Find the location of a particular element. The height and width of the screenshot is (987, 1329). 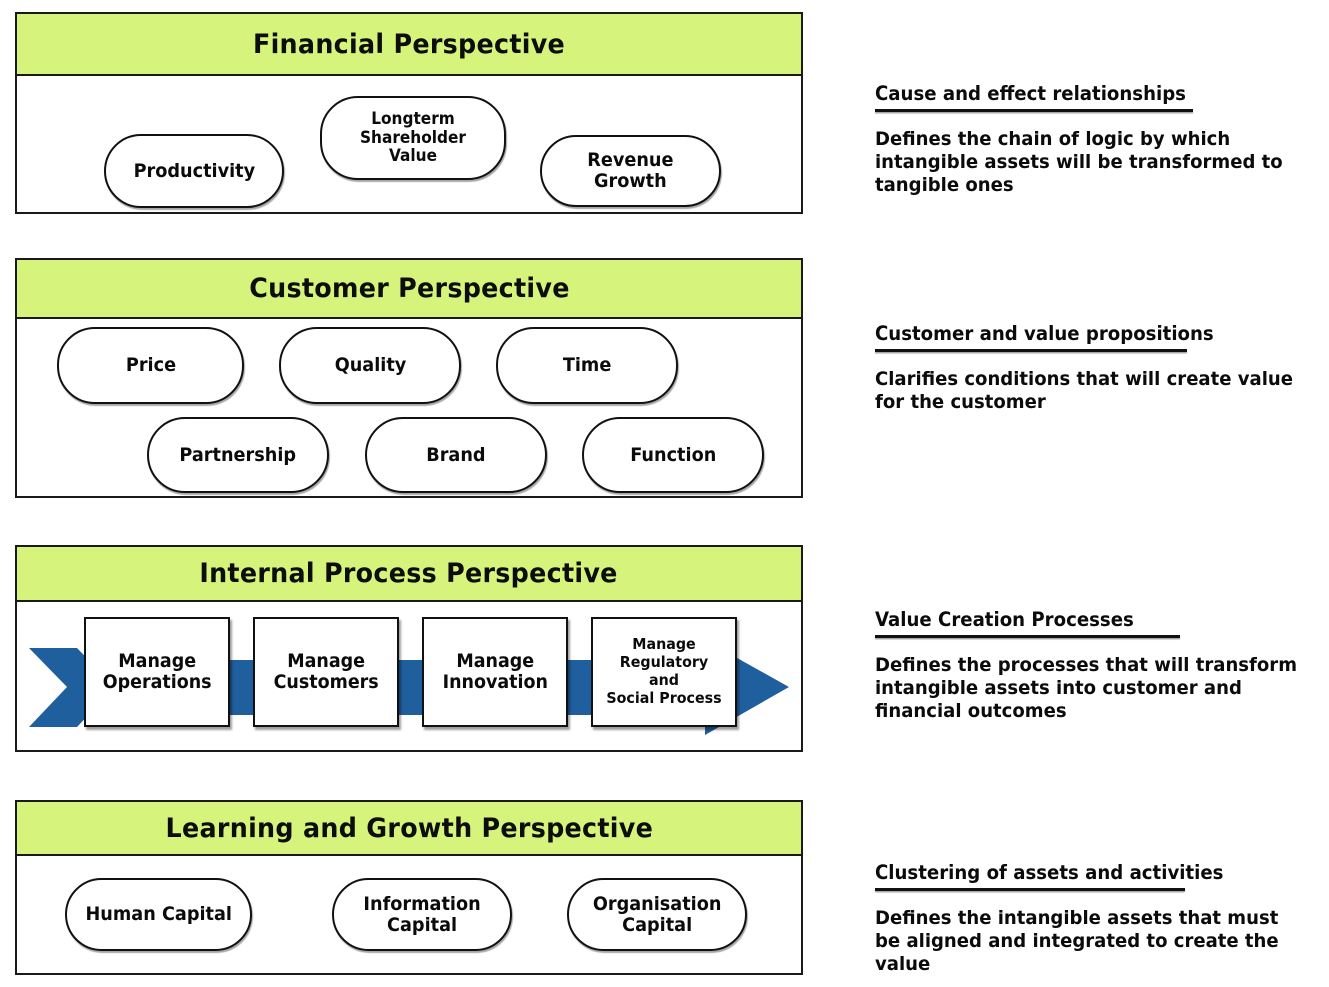

objective-label: Price is located at coordinates (150, 365).